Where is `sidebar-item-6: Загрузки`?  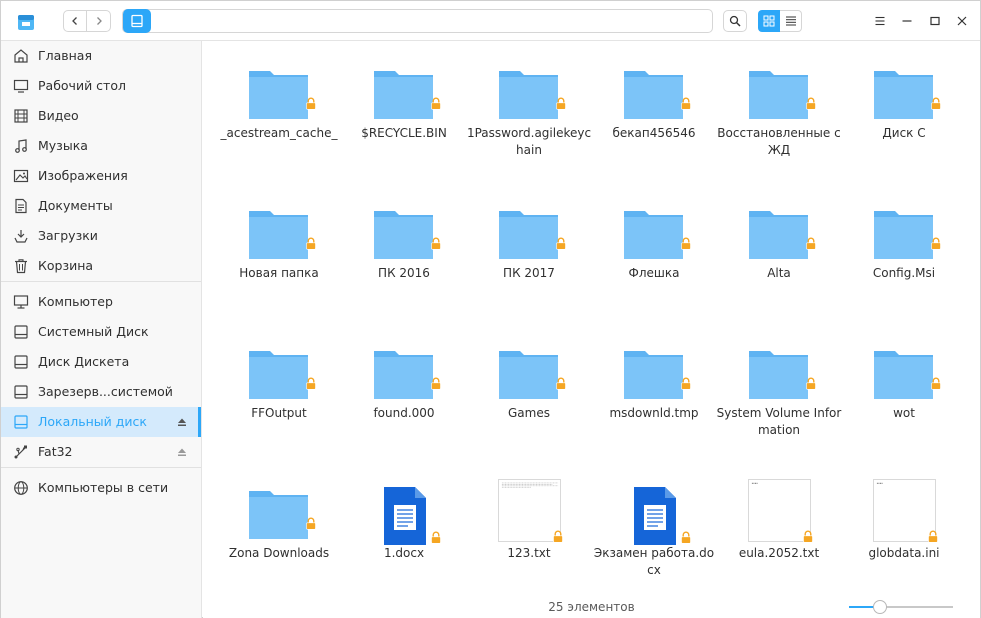 sidebar-item-6: Загрузки is located at coordinates (101, 236).